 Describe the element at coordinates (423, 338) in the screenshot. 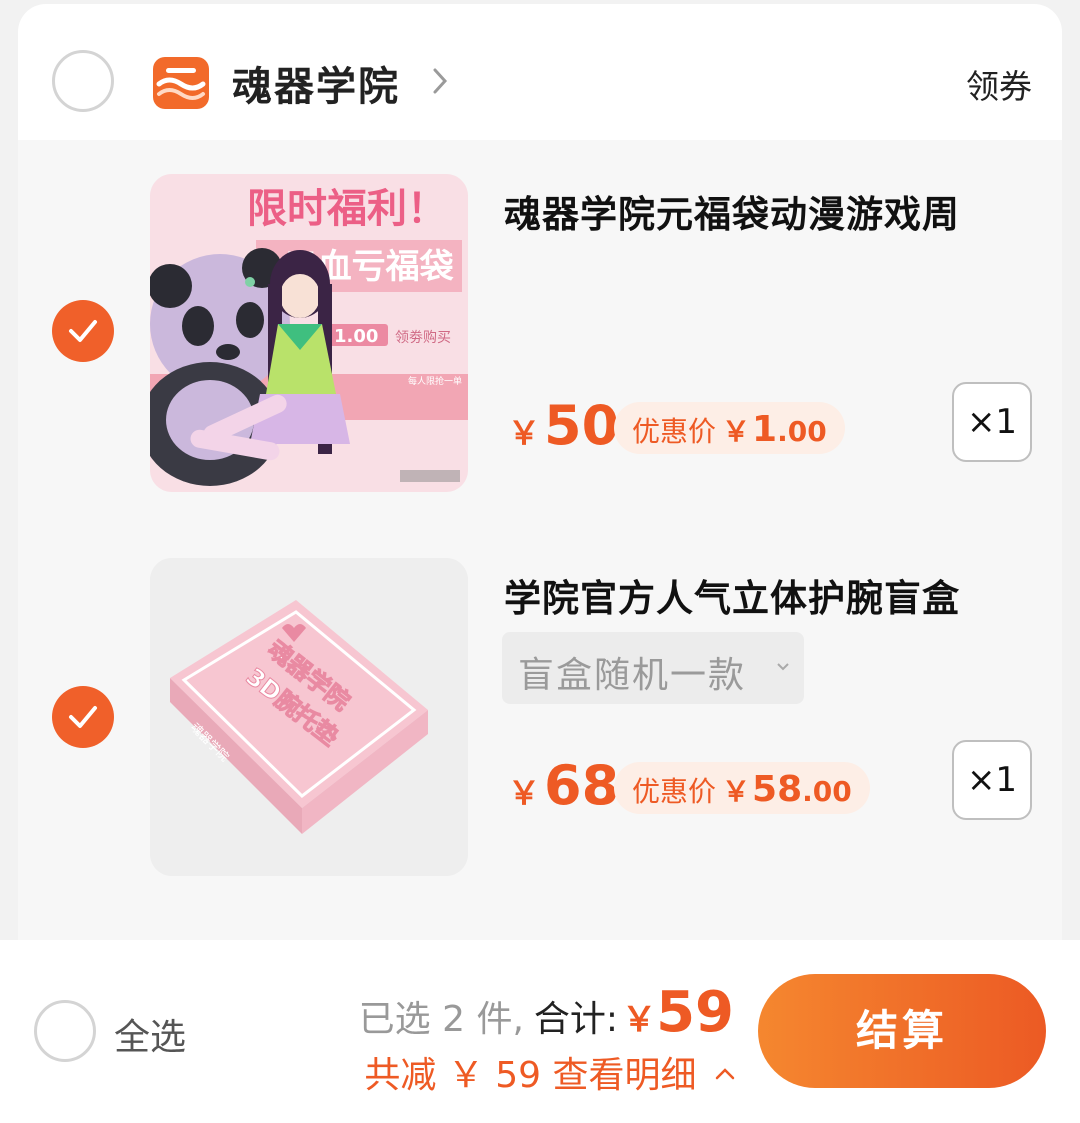

I see `image-tag-note: 领劵购买` at that location.